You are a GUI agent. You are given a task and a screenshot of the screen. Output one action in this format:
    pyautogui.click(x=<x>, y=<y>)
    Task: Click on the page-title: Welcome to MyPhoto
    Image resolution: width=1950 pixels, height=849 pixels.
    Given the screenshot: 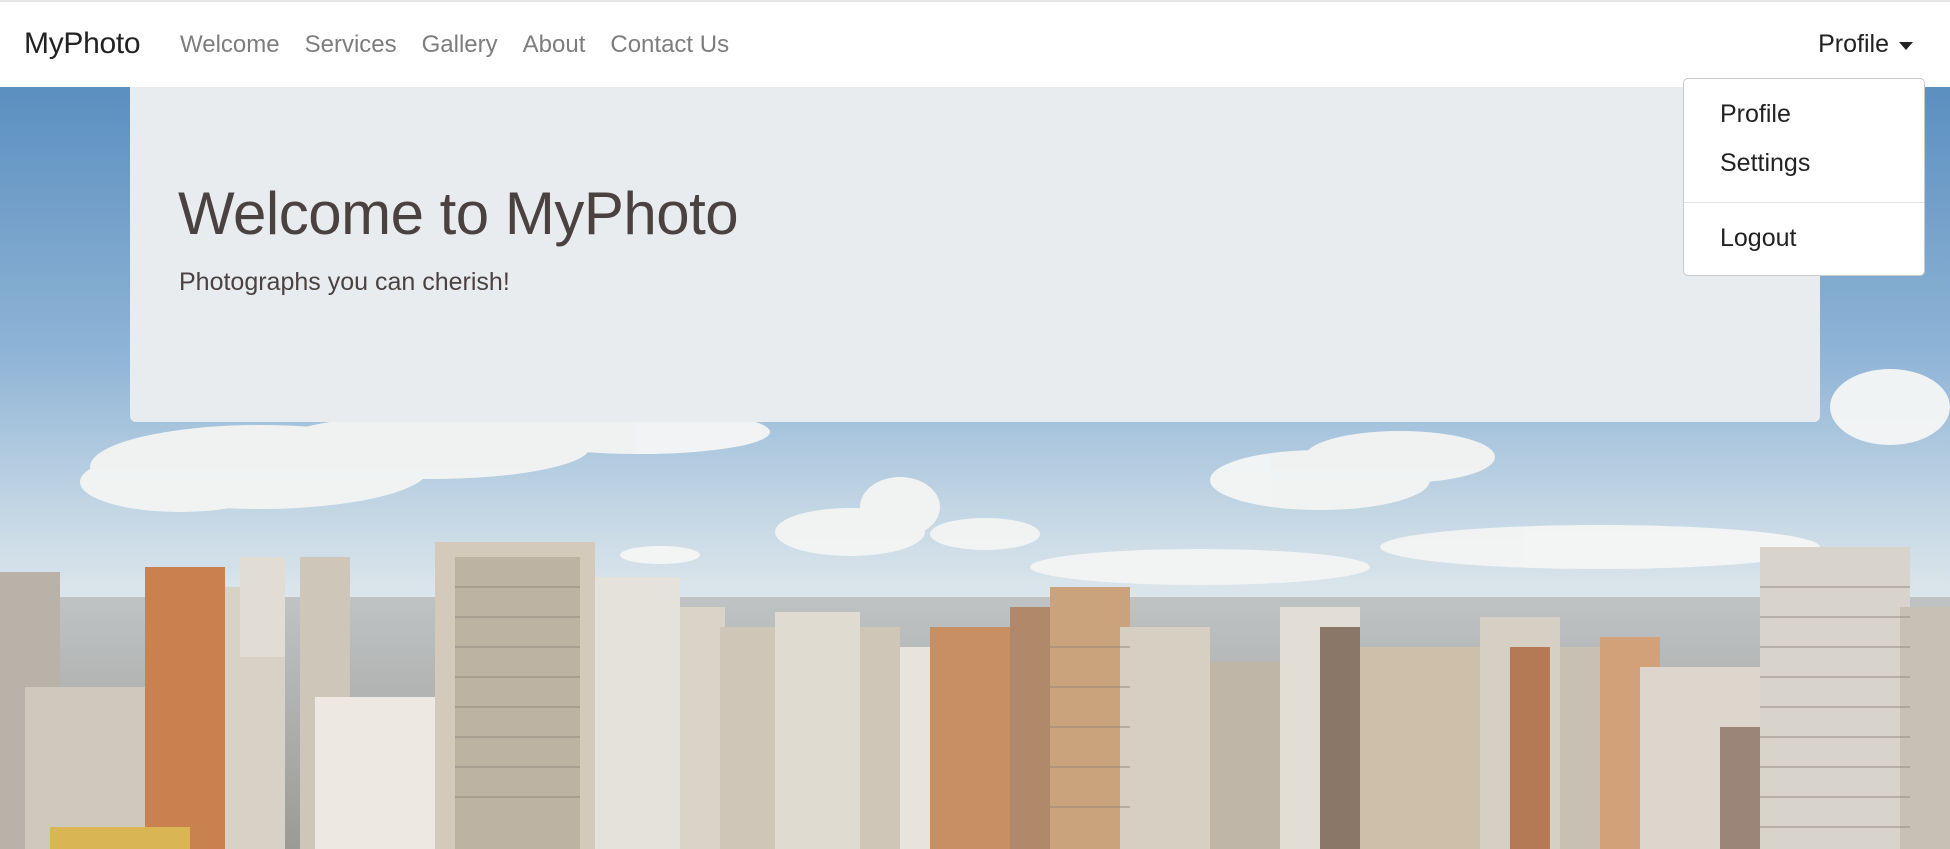 What is the action you would take?
    pyautogui.click(x=458, y=213)
    